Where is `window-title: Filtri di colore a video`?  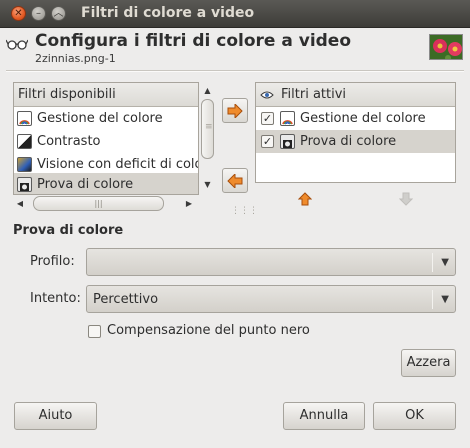
window-title: Filtri di colore a video is located at coordinates (168, 13).